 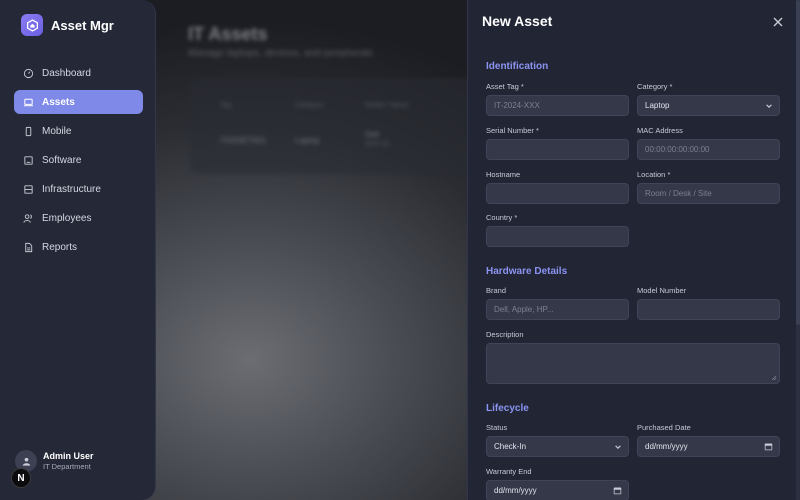 I want to click on software-icon, so click(x=28, y=160).